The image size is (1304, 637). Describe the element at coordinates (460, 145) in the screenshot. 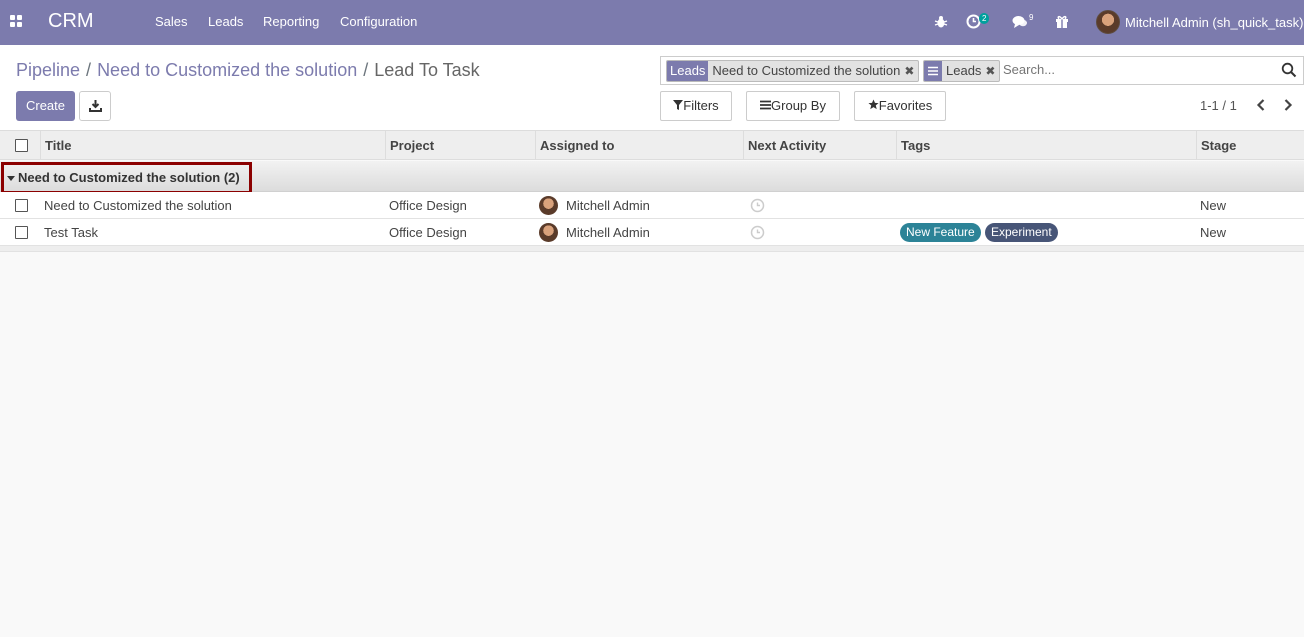

I see `column-project: Project` at that location.